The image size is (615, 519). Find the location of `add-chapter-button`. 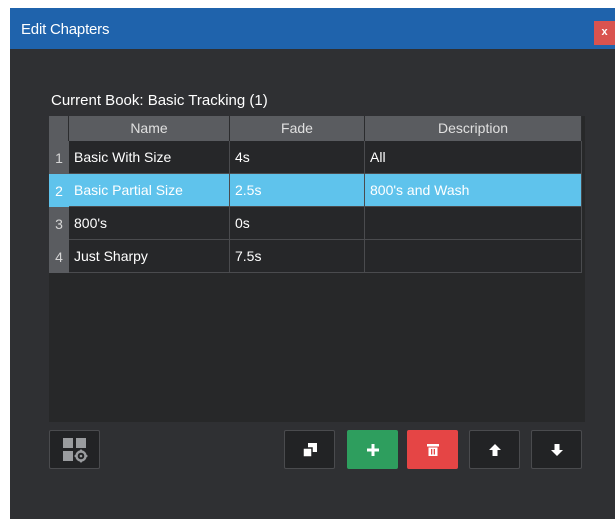

add-chapter-button is located at coordinates (372, 449).